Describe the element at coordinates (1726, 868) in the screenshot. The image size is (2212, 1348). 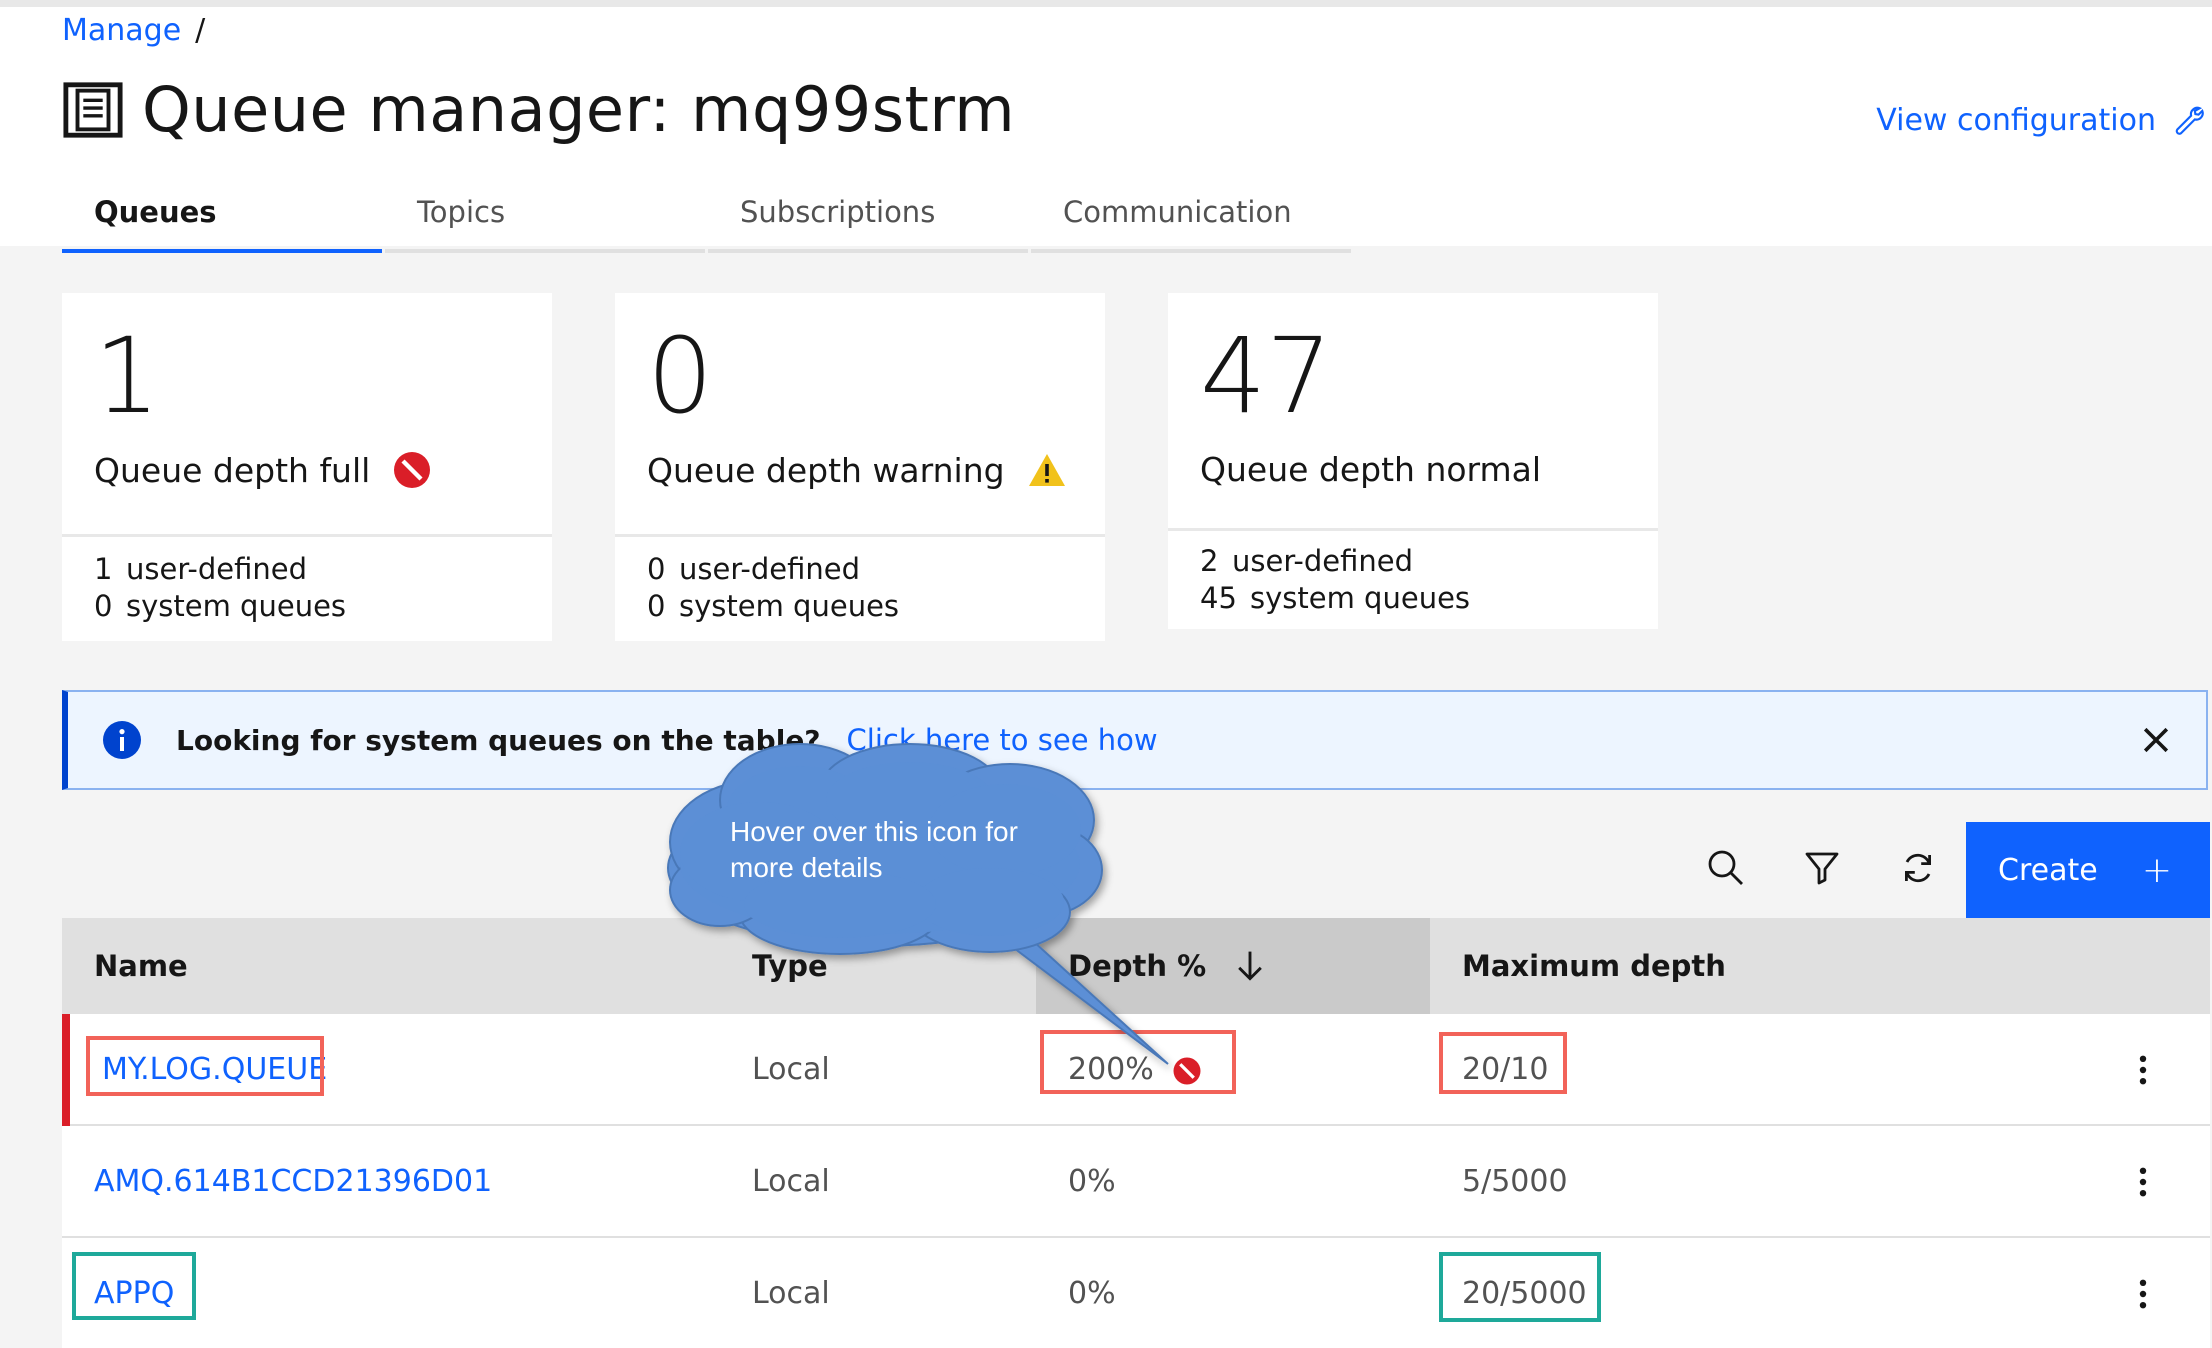
I see `search-icon` at that location.